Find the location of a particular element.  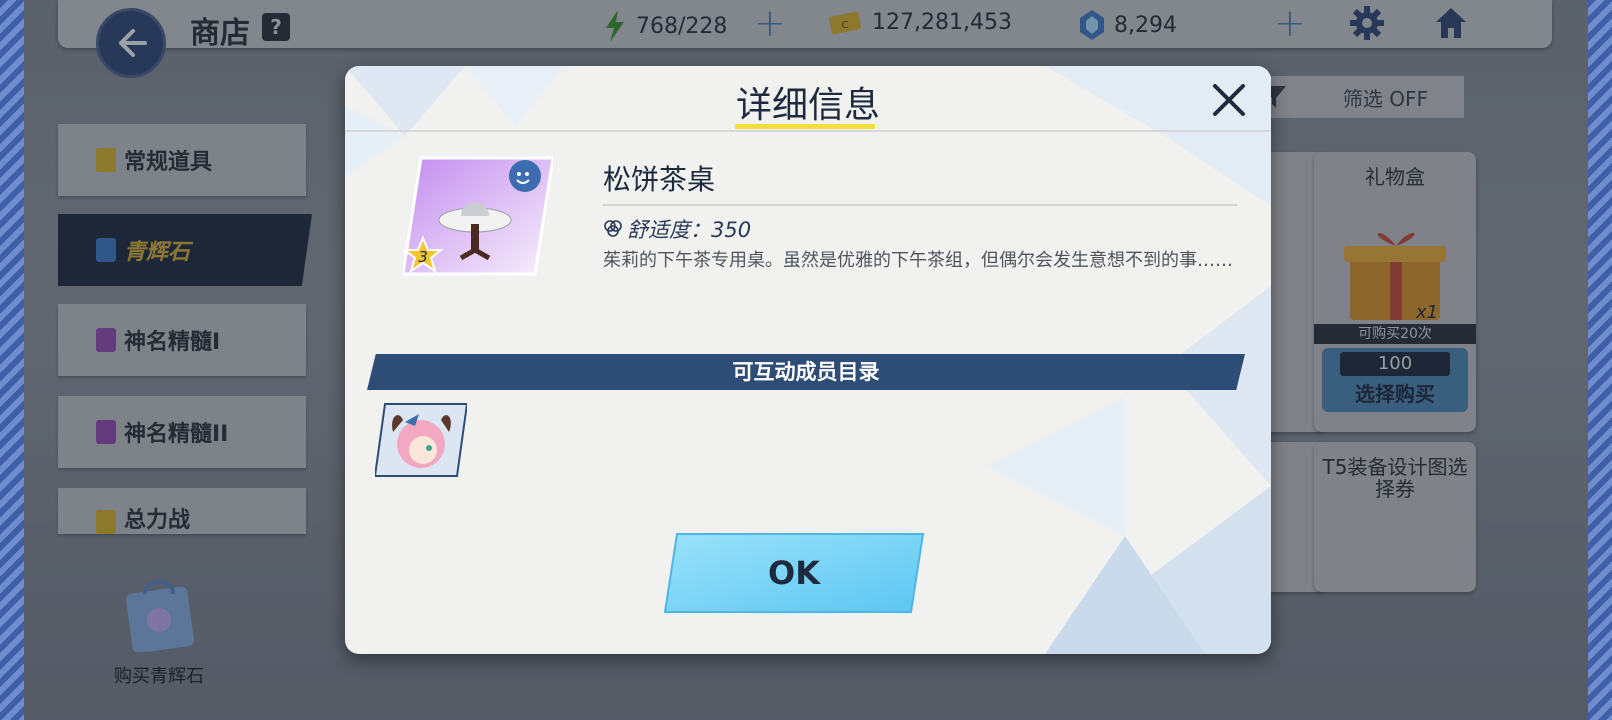

shop-card-t5-ticket: T5装备设计图选择券 is located at coordinates (1395, 517).